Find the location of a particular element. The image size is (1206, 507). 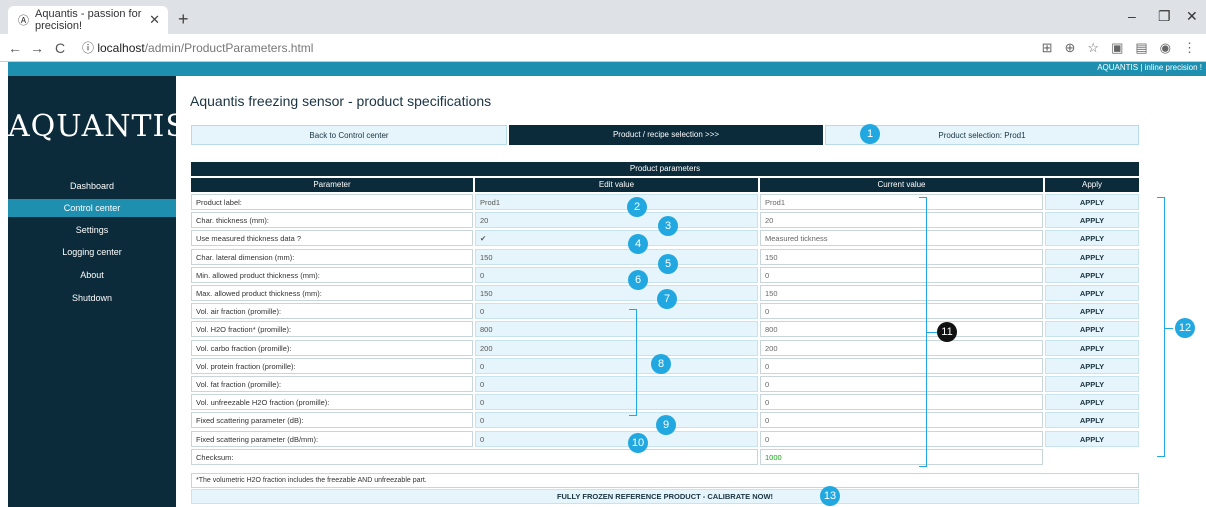

window-close-button: ✕ is located at coordinates (1192, 16).